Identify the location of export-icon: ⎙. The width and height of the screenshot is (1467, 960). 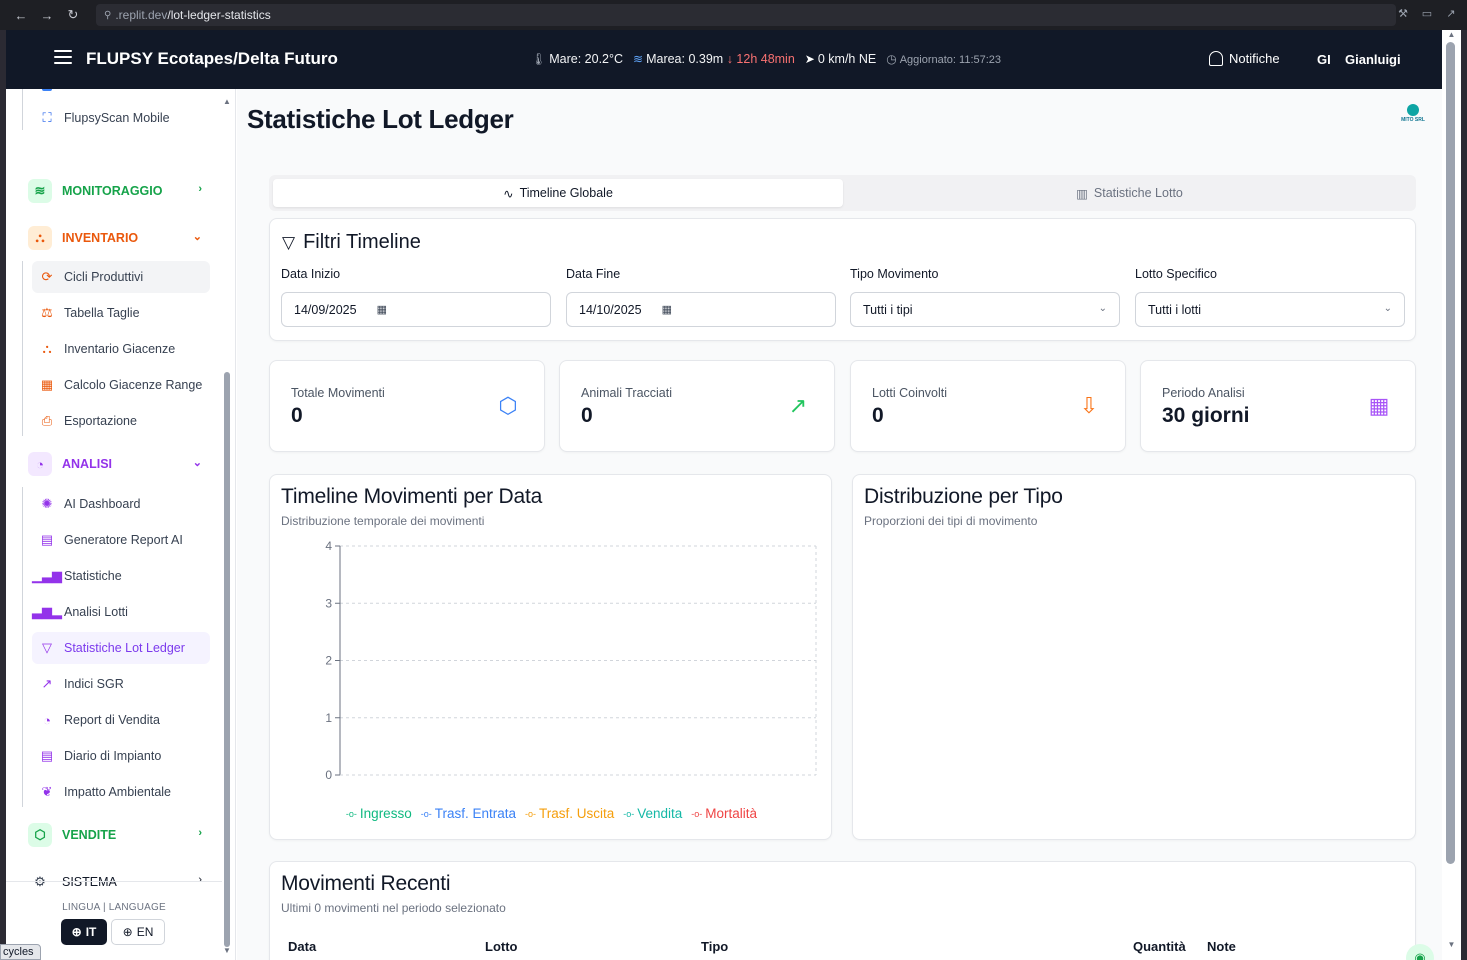
(47, 420).